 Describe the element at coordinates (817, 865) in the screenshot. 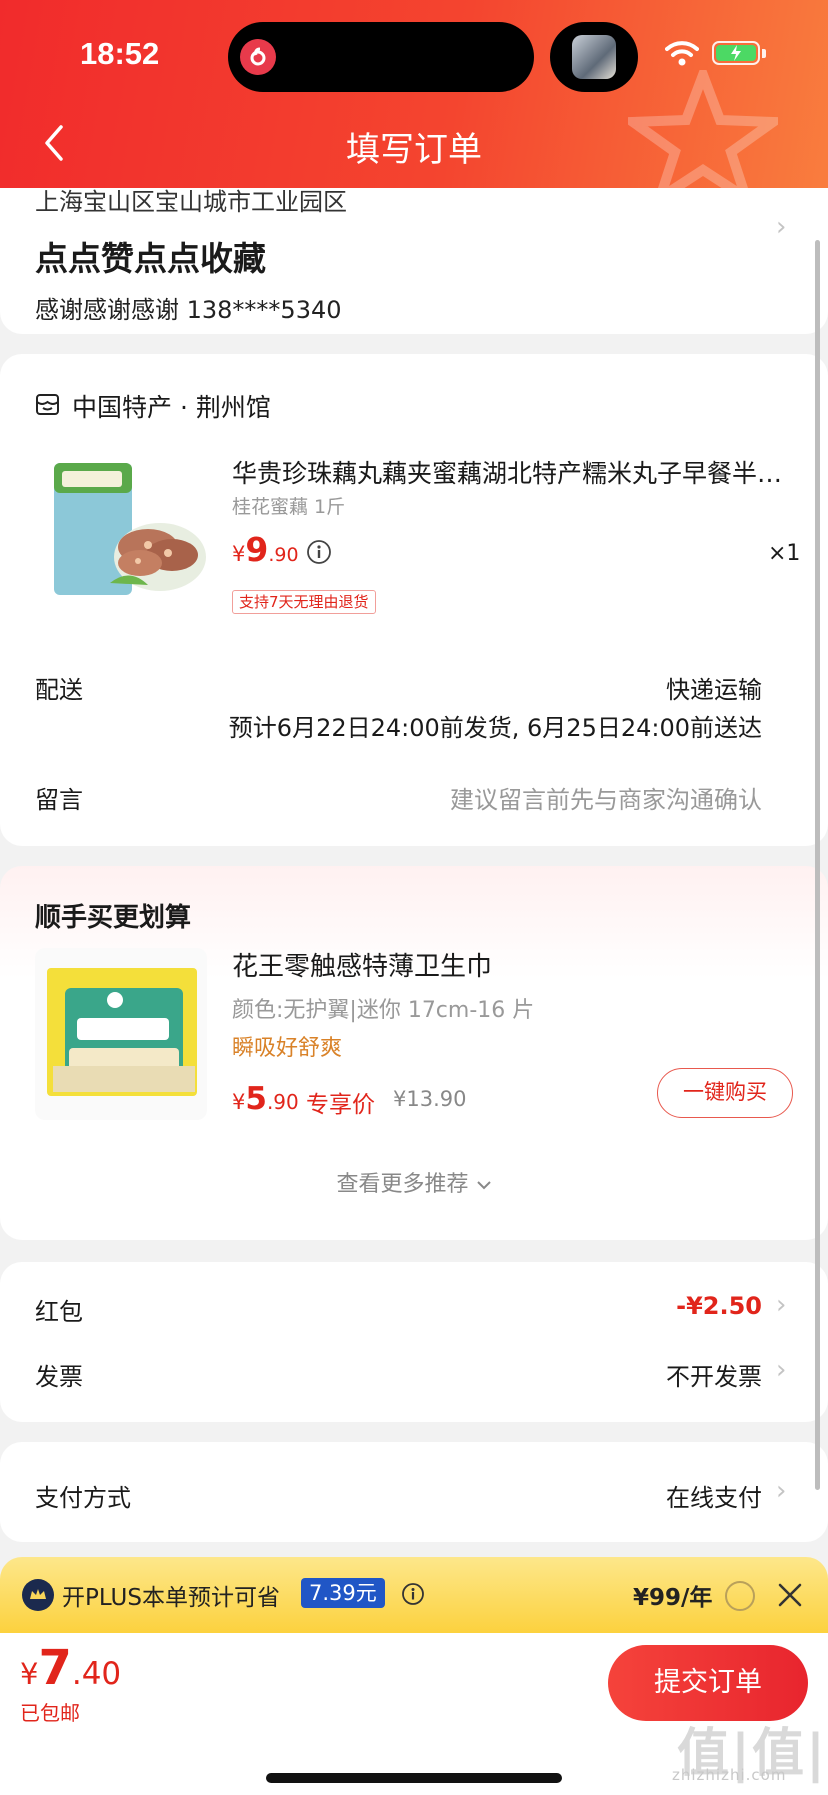

I see `scrollbar` at that location.